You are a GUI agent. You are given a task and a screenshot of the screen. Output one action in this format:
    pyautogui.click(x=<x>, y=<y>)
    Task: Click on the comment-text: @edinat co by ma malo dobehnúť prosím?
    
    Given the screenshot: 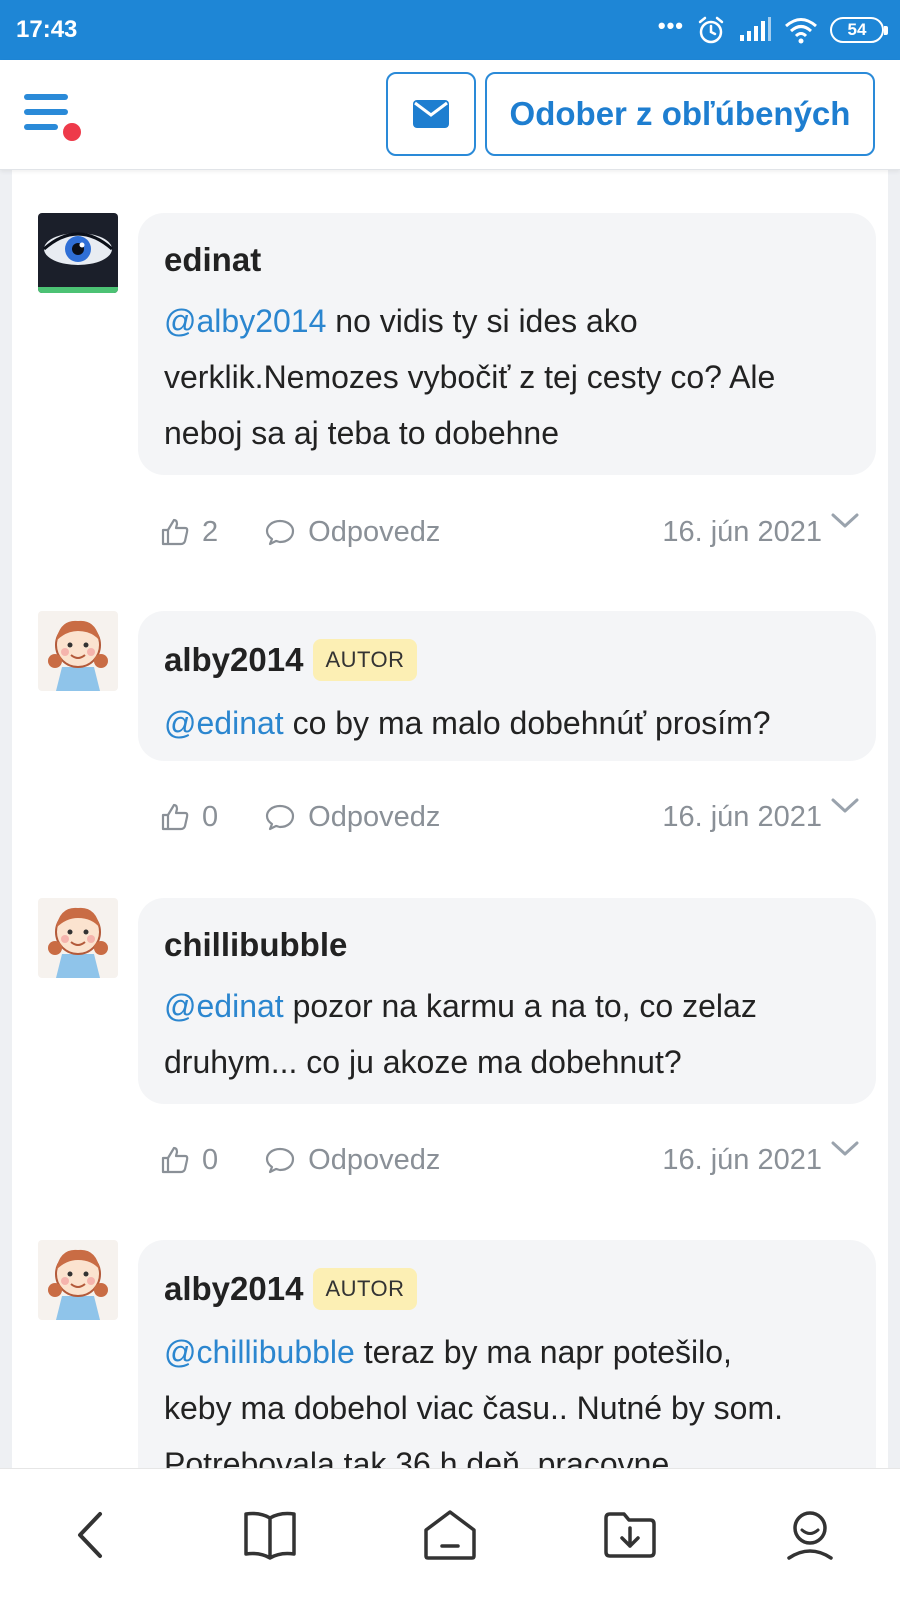 What is the action you would take?
    pyautogui.click(x=507, y=723)
    